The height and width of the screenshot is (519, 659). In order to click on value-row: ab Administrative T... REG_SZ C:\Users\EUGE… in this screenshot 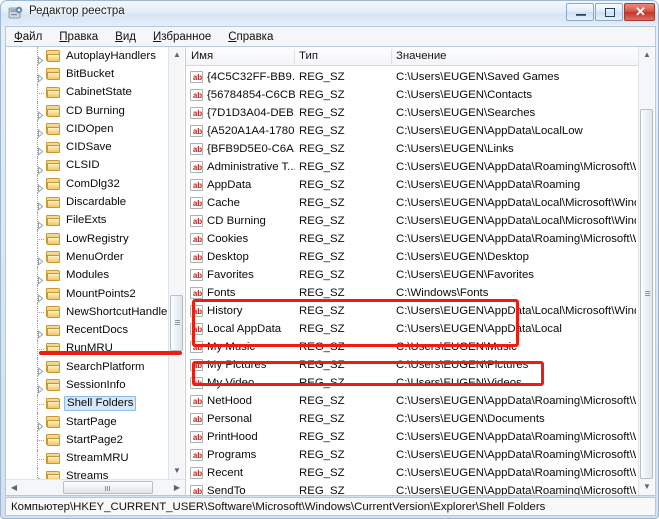, I will do `click(412, 167)`.